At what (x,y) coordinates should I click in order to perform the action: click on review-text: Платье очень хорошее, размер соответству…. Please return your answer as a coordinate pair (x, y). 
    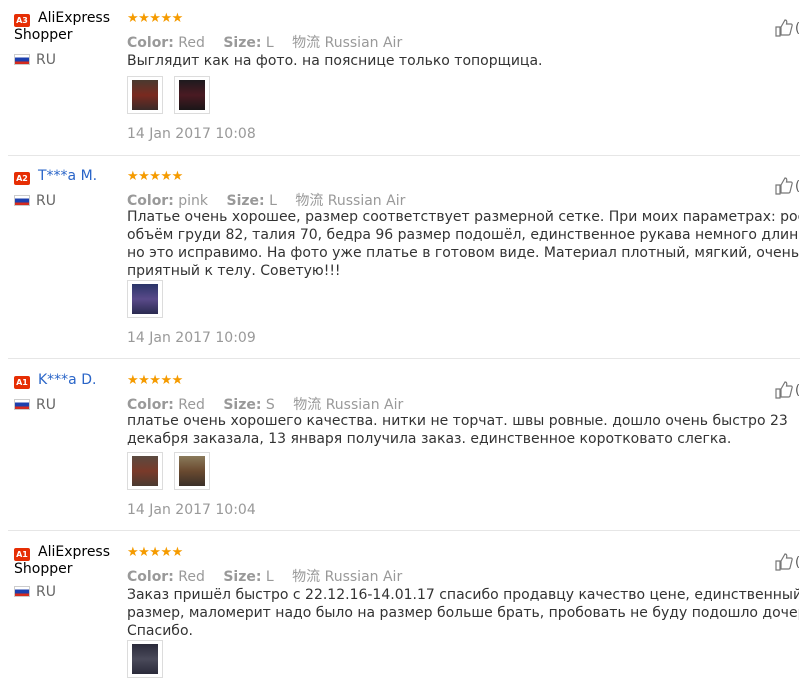
    Looking at the image, I should click on (463, 244).